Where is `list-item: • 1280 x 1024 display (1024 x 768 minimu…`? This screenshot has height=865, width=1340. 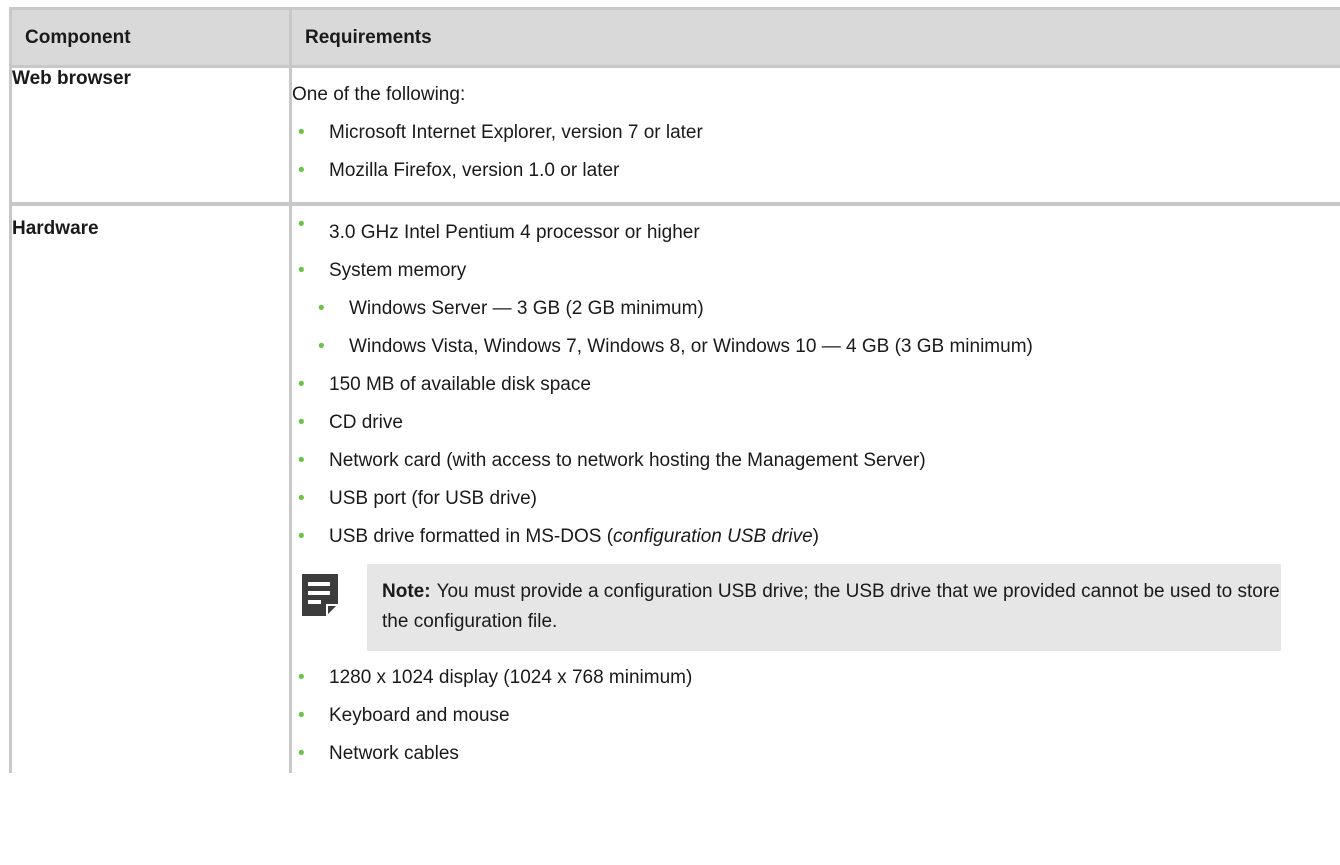
list-item: • 1280 x 1024 display (1024 x 768 minimu… is located at coordinates (816, 678).